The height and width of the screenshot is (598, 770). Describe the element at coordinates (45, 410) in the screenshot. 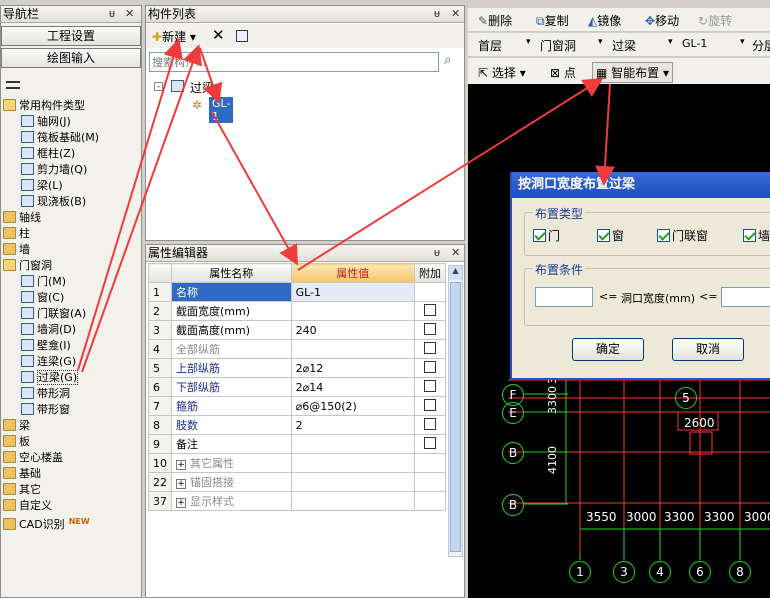

I see `nav-tree-item: 带形窗` at that location.